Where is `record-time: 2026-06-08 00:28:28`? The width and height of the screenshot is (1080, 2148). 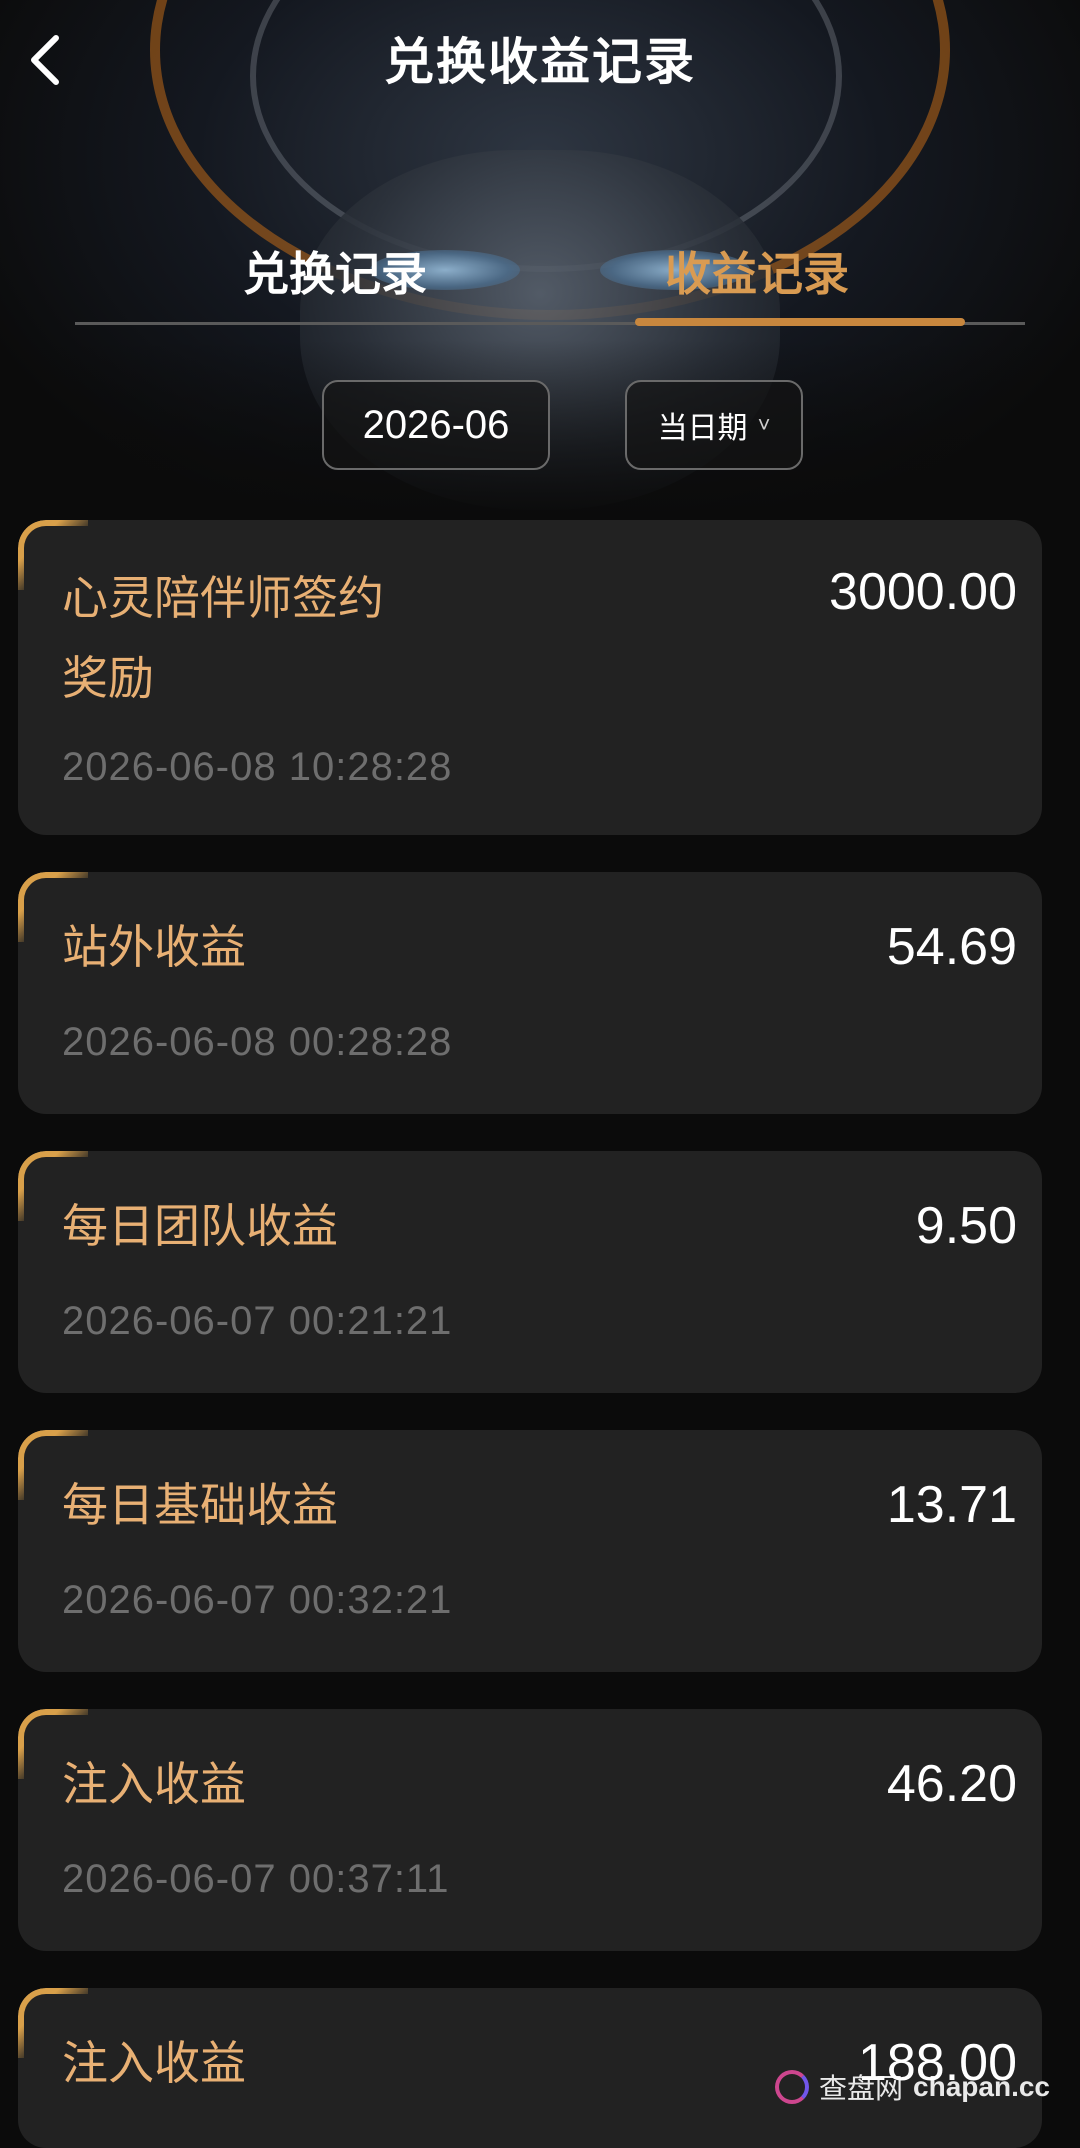
record-time: 2026-06-08 00:28:28 is located at coordinates (257, 1042).